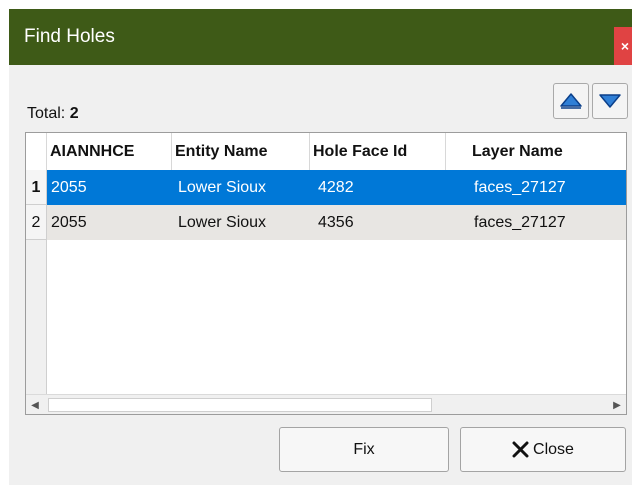 The image size is (632, 485). I want to click on move-up-button, so click(571, 101).